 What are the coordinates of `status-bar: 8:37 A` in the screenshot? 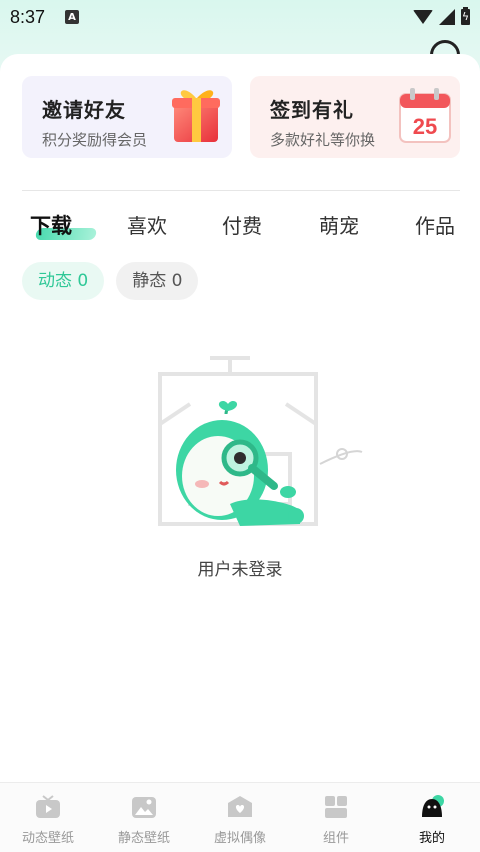 It's located at (240, 17).